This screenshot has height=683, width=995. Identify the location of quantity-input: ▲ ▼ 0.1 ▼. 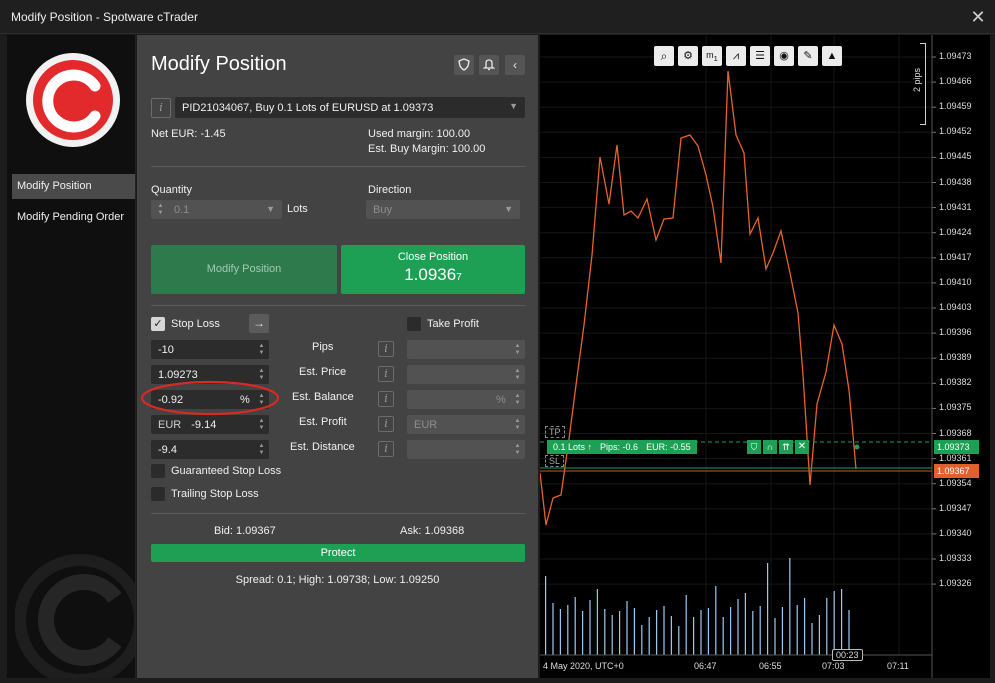
(216, 209).